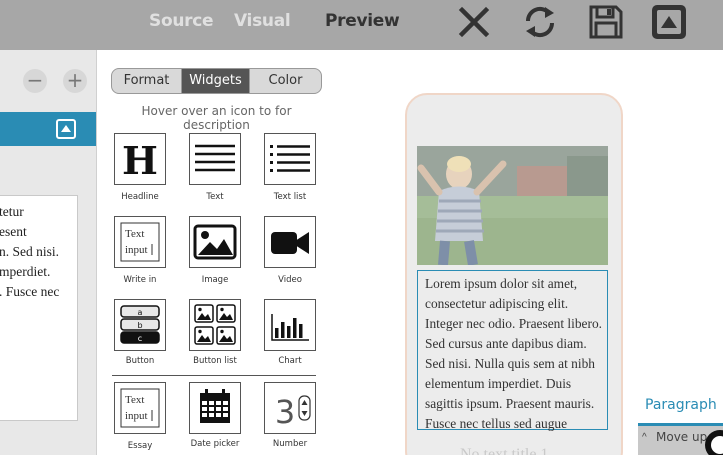  What do you see at coordinates (140, 312) in the screenshot?
I see `button-sample-a: a` at bounding box center [140, 312].